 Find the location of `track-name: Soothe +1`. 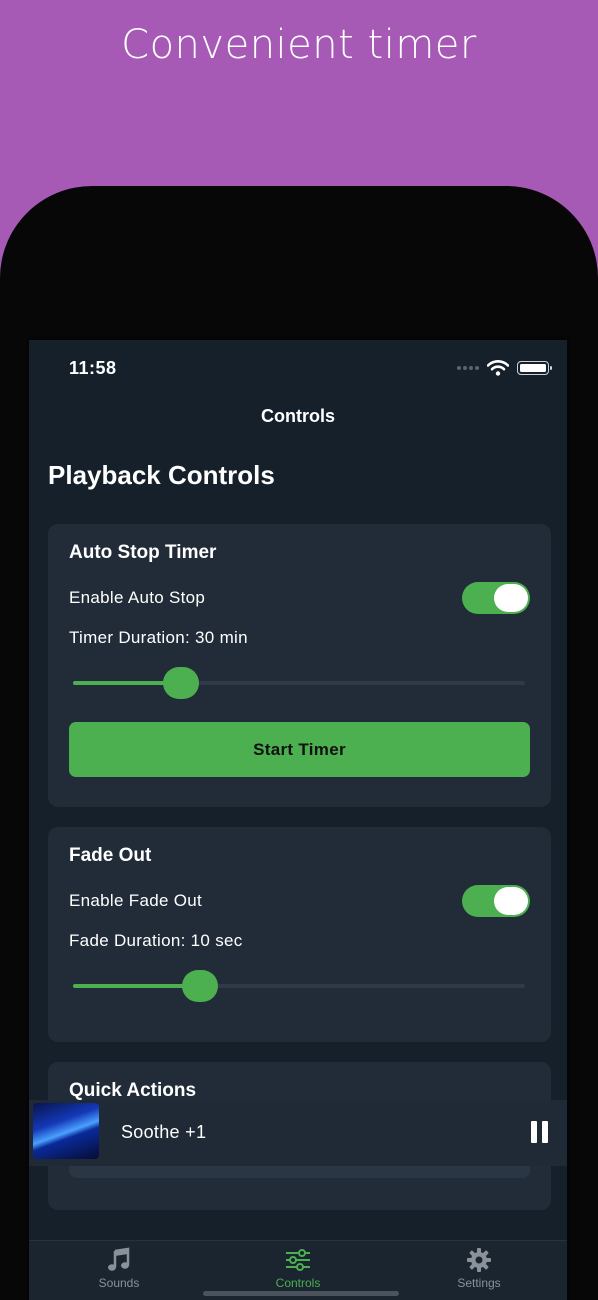

track-name: Soothe +1 is located at coordinates (164, 1132).